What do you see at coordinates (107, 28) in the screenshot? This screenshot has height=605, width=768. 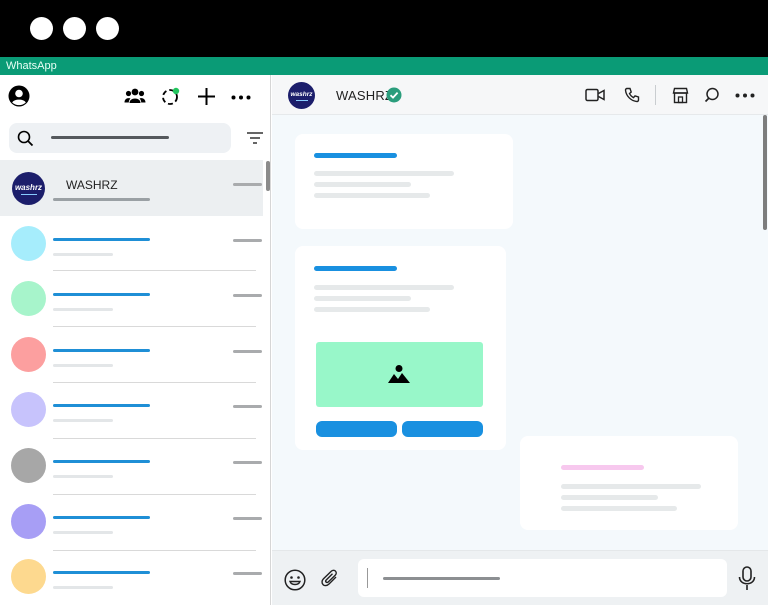 I see `window-control-maximize` at bounding box center [107, 28].